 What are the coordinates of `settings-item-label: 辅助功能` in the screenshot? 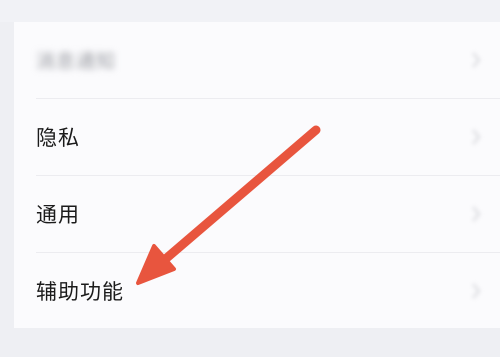 It's located at (80, 292).